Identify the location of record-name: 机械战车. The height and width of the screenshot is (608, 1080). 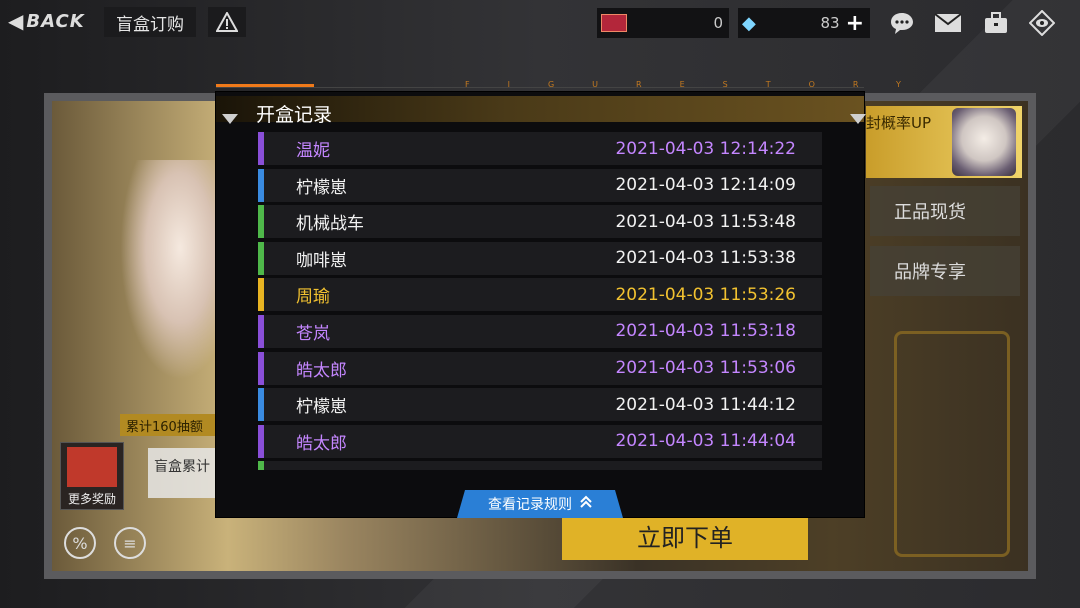
(330, 224).